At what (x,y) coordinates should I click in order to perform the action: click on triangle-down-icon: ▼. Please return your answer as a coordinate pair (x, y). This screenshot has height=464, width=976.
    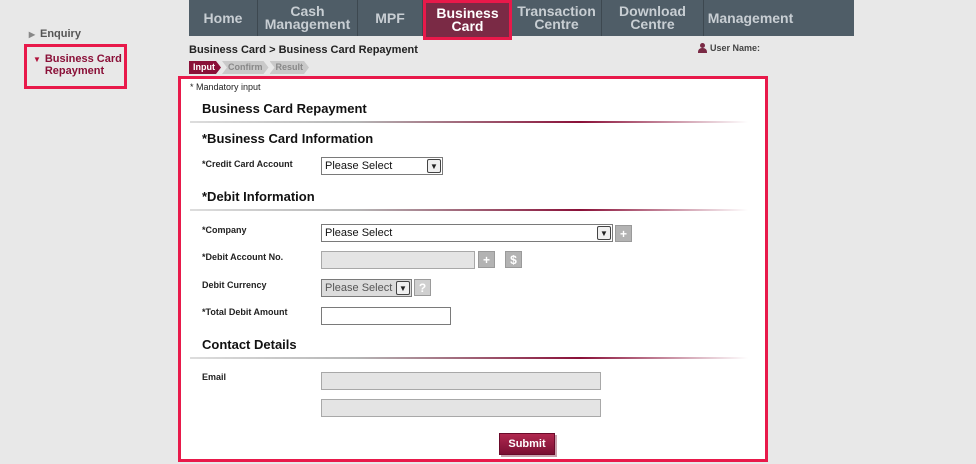
    Looking at the image, I should click on (36, 59).